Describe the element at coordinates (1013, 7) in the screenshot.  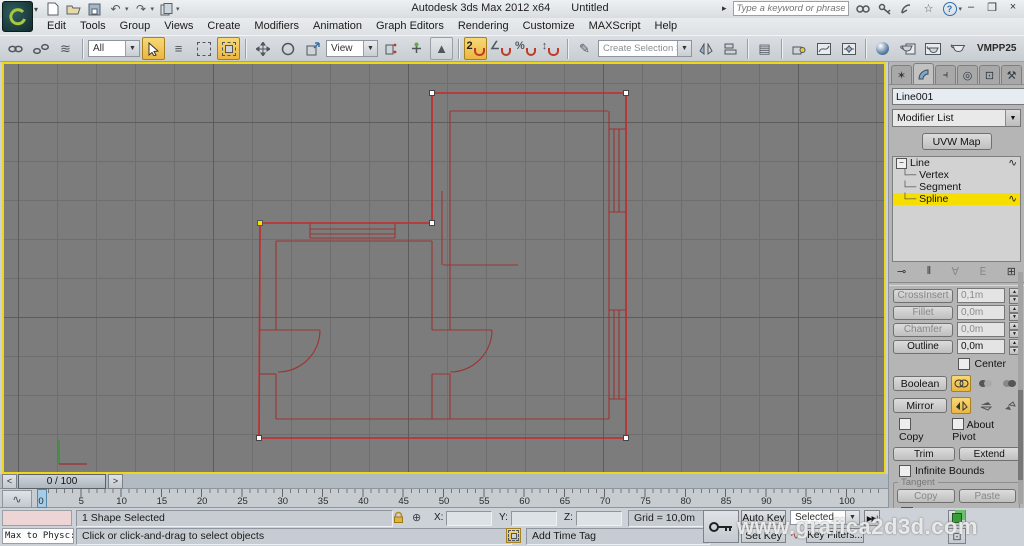
I see `close-button: ×` at that location.